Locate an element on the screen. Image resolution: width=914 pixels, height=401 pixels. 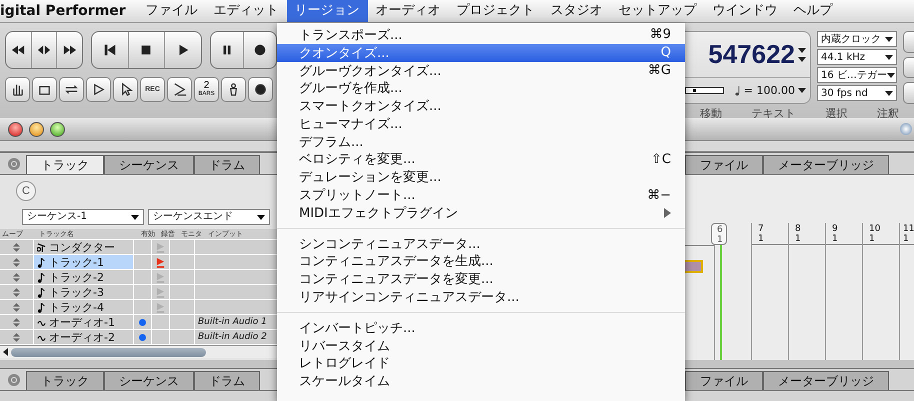
clock-dropdown: 44.1 kHz is located at coordinates (857, 57).